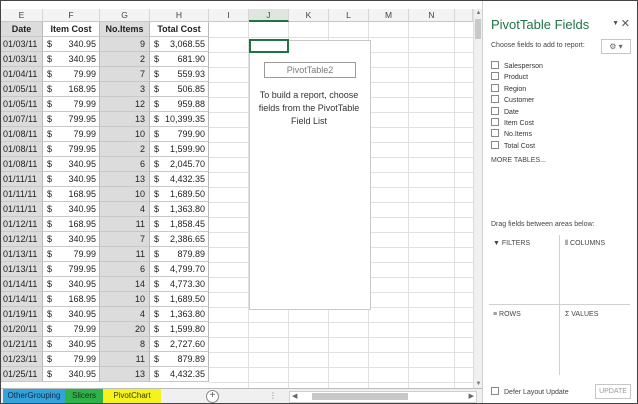  What do you see at coordinates (22, 119) in the screenshot?
I see `cell-date: 01/07/11` at bounding box center [22, 119].